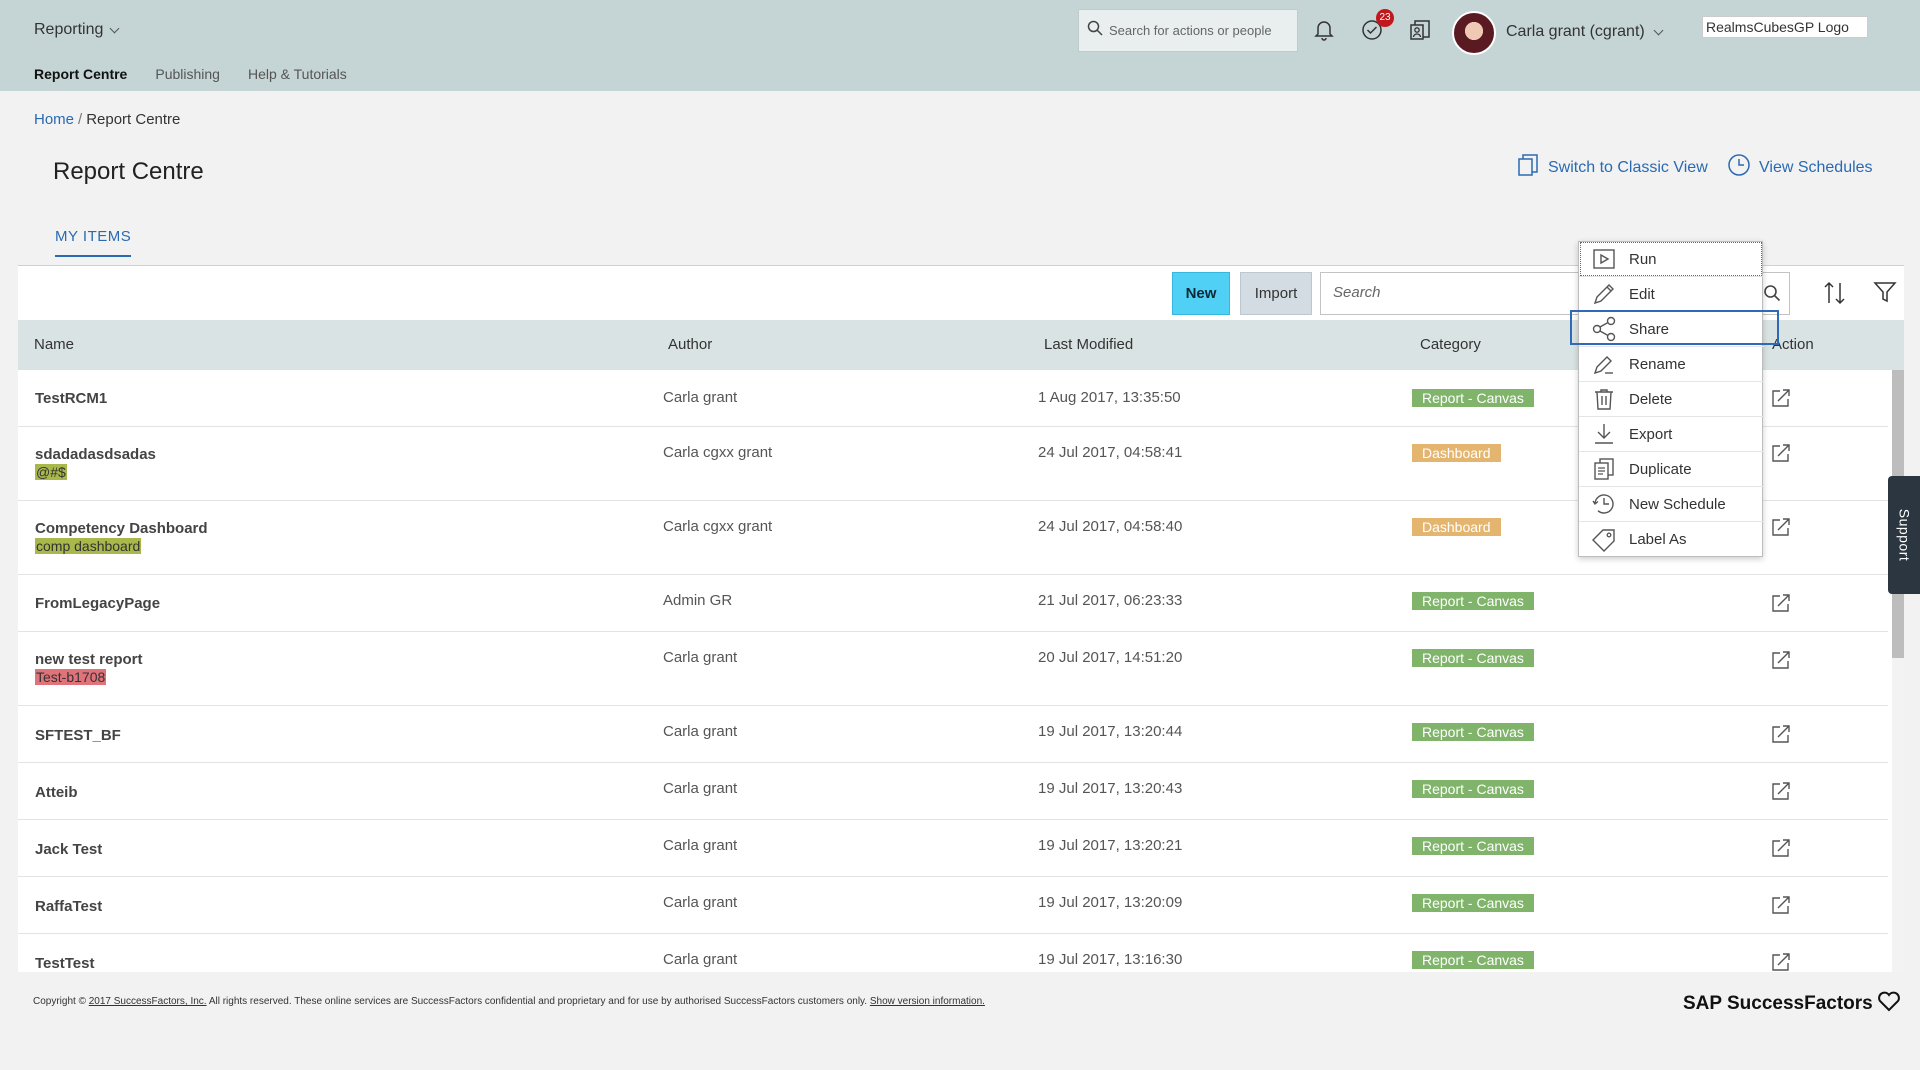 The height and width of the screenshot is (1070, 1920). What do you see at coordinates (1904, 535) in the screenshot?
I see `support-tab: Support` at bounding box center [1904, 535].